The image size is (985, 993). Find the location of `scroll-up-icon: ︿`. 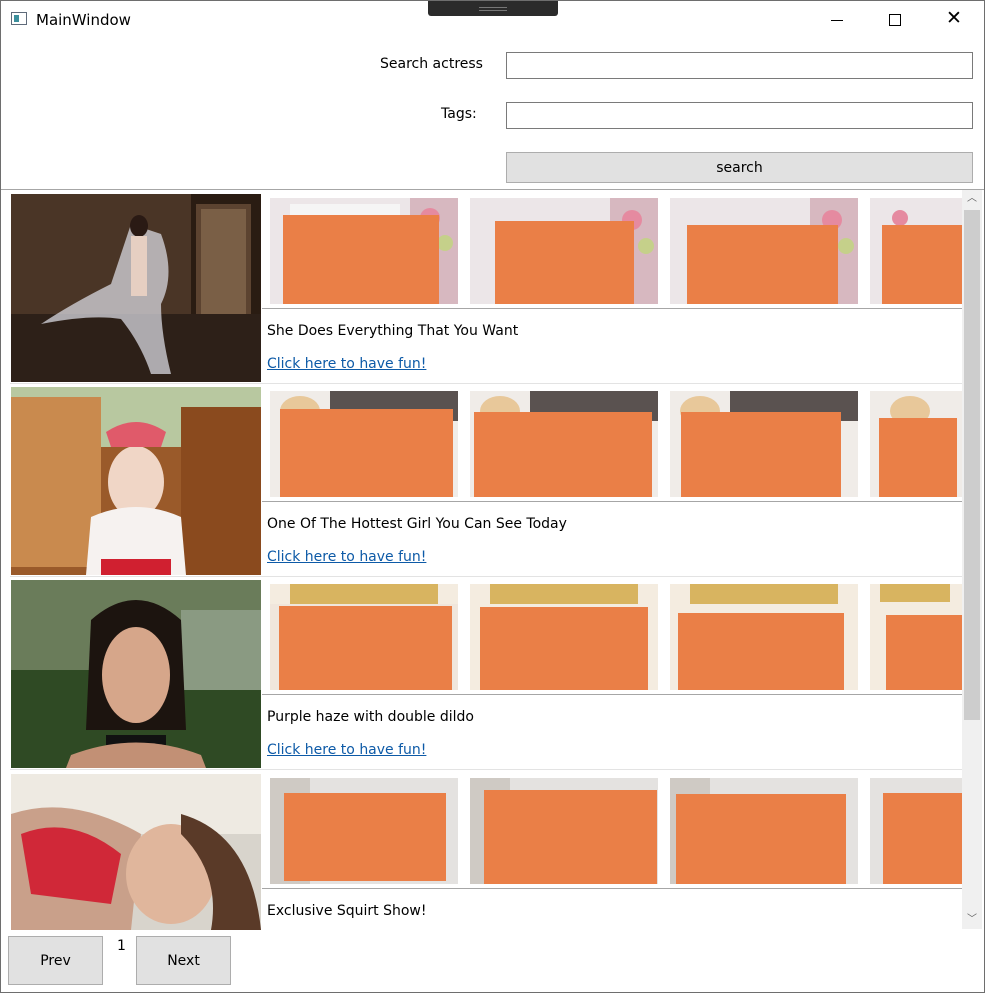

scroll-up-icon: ︿ is located at coordinates (972, 199).